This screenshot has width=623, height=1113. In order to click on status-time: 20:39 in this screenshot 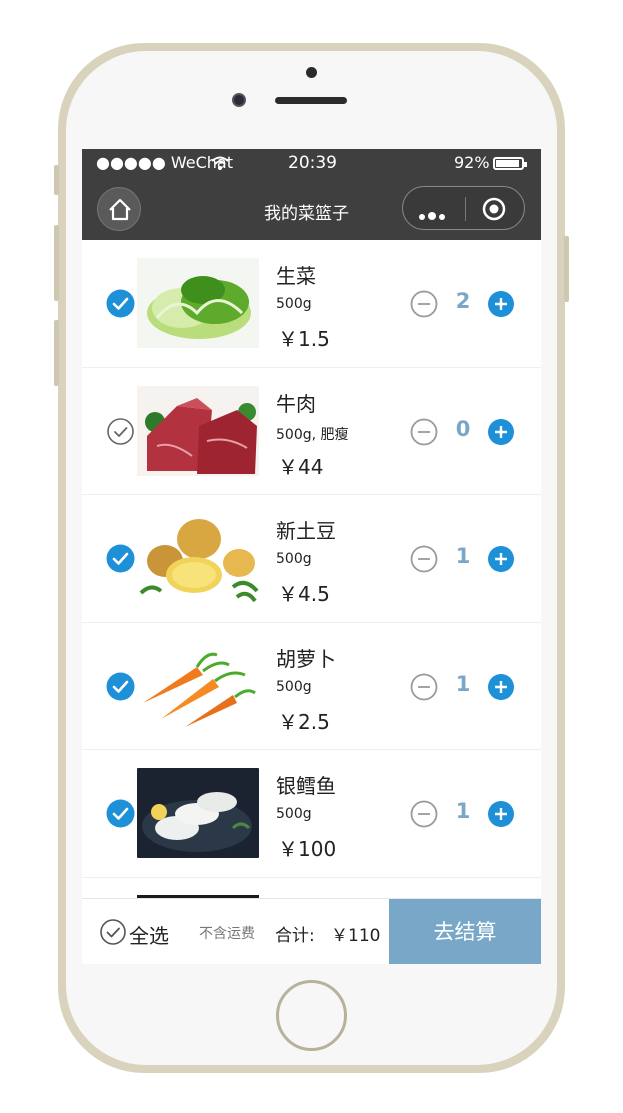, I will do `click(312, 163)`.